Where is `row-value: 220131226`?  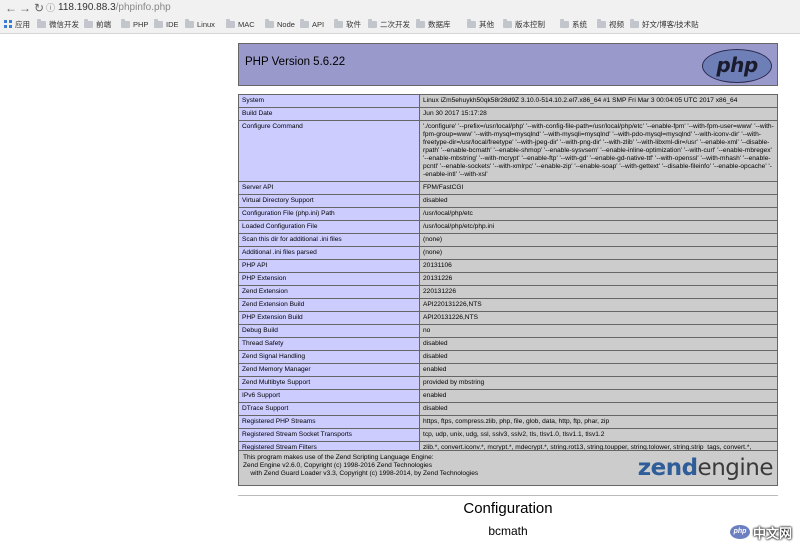 row-value: 220131226 is located at coordinates (598, 292).